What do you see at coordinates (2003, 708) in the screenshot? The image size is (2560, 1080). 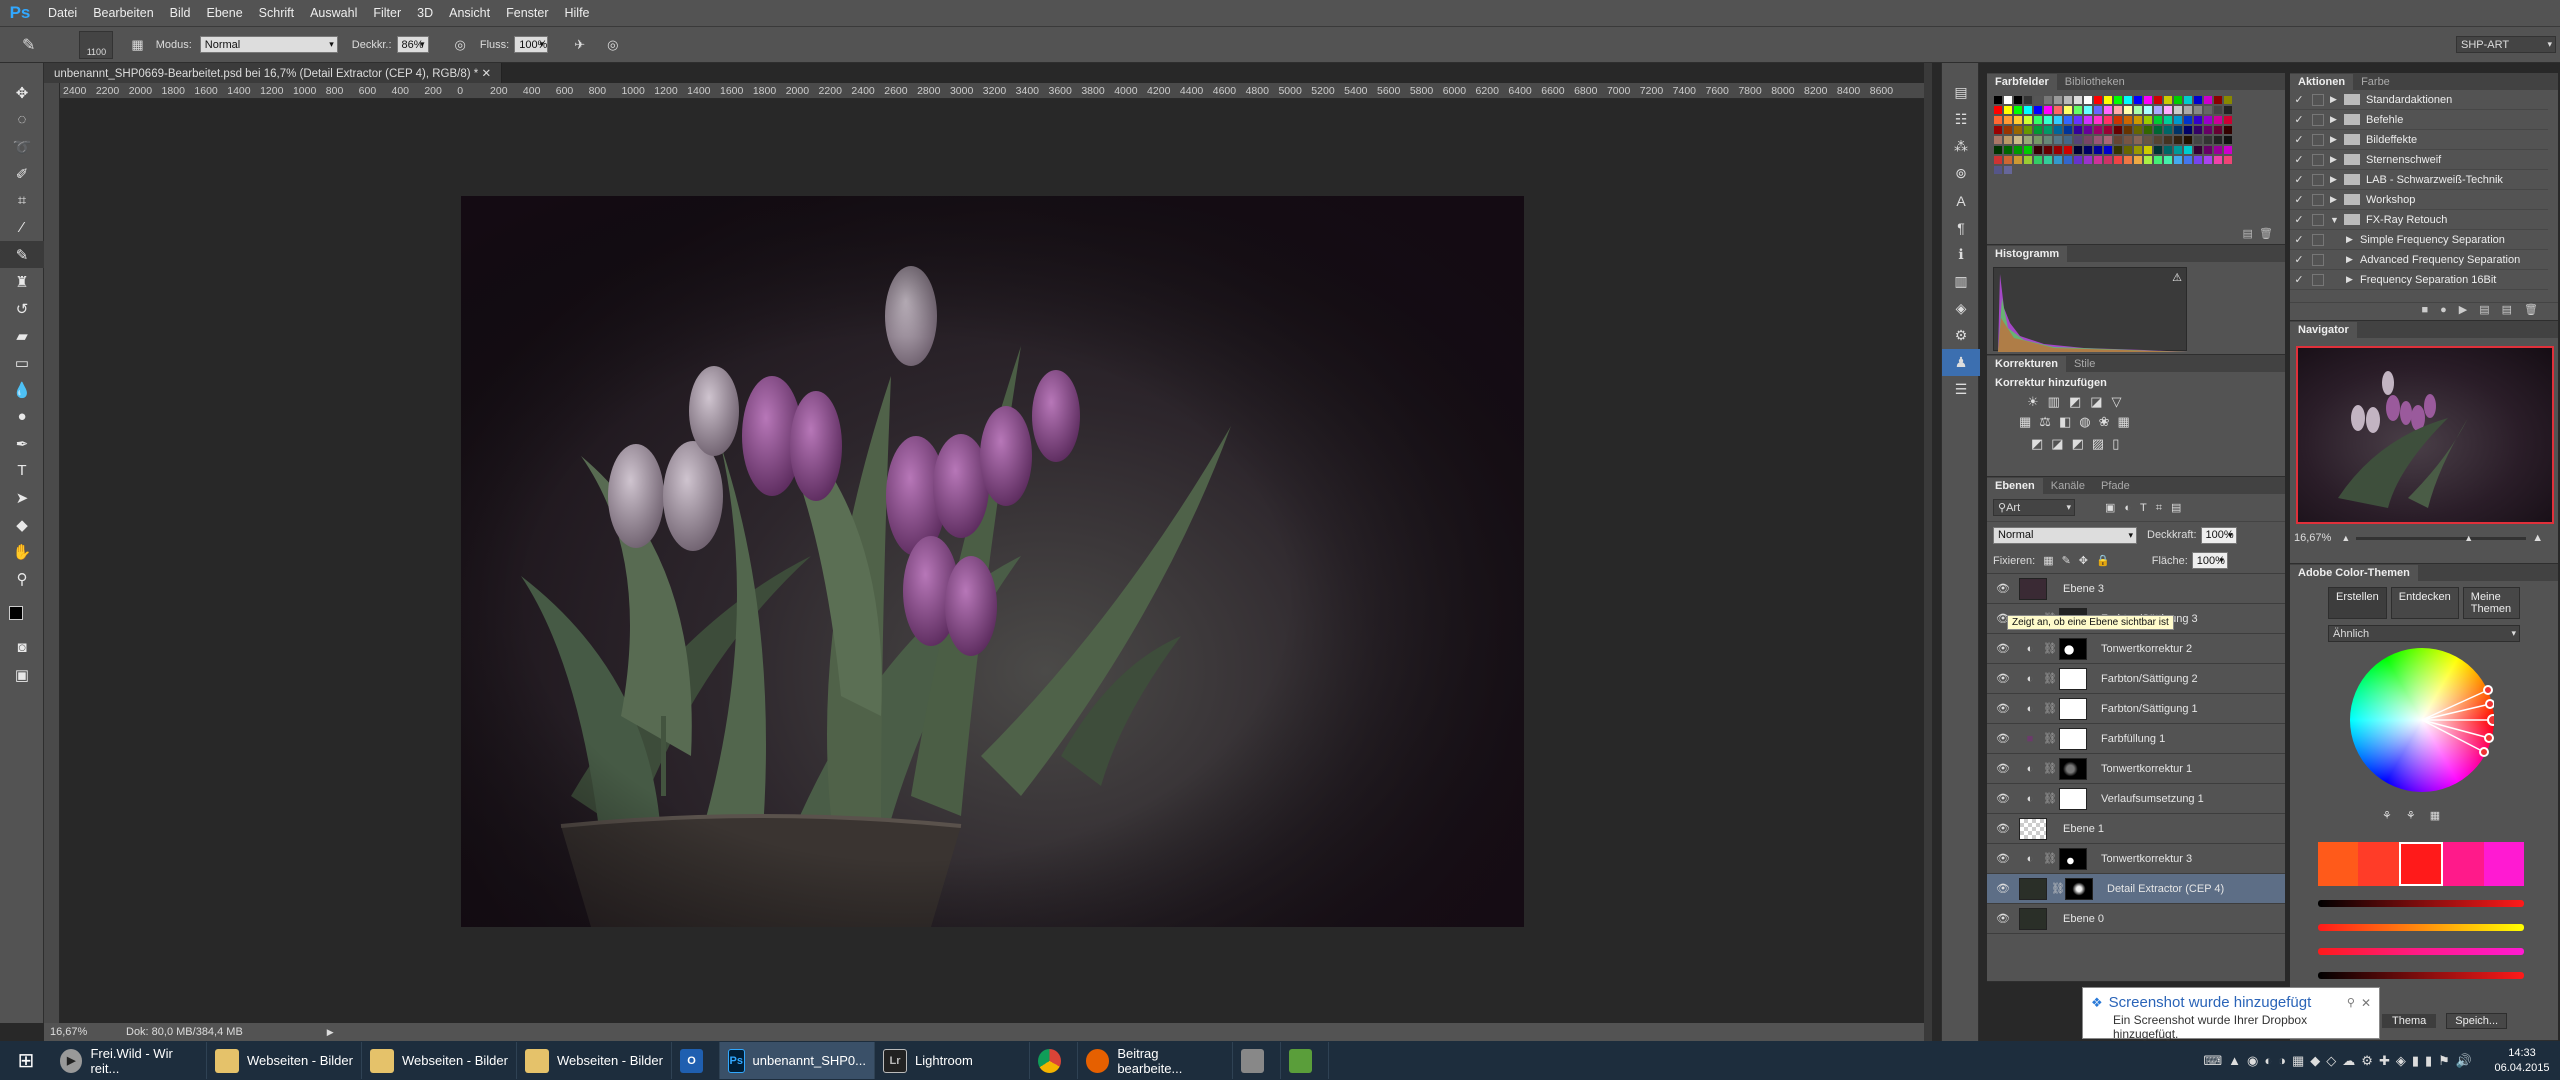 I see `visibility-eye-icon: 👁` at bounding box center [2003, 708].